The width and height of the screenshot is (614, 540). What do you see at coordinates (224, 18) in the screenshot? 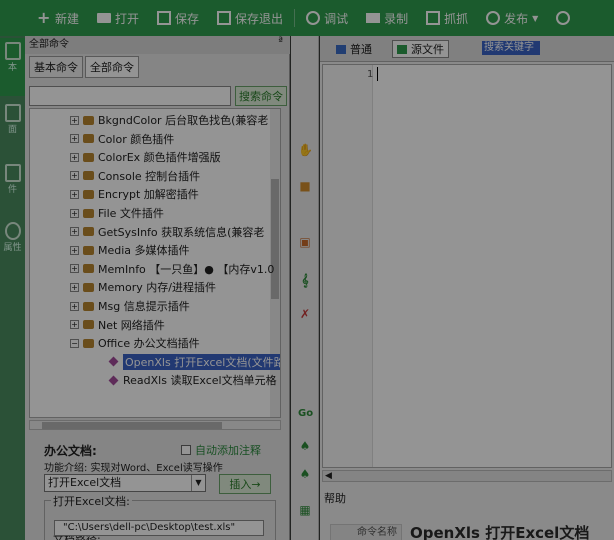
I see `save-exit-icon` at bounding box center [224, 18].